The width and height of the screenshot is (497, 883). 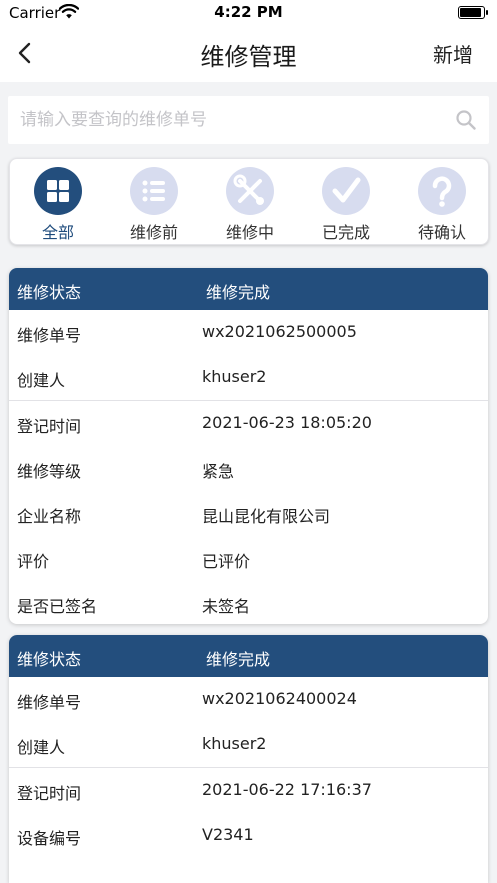 I want to click on checkmark-icon, so click(x=346, y=191).